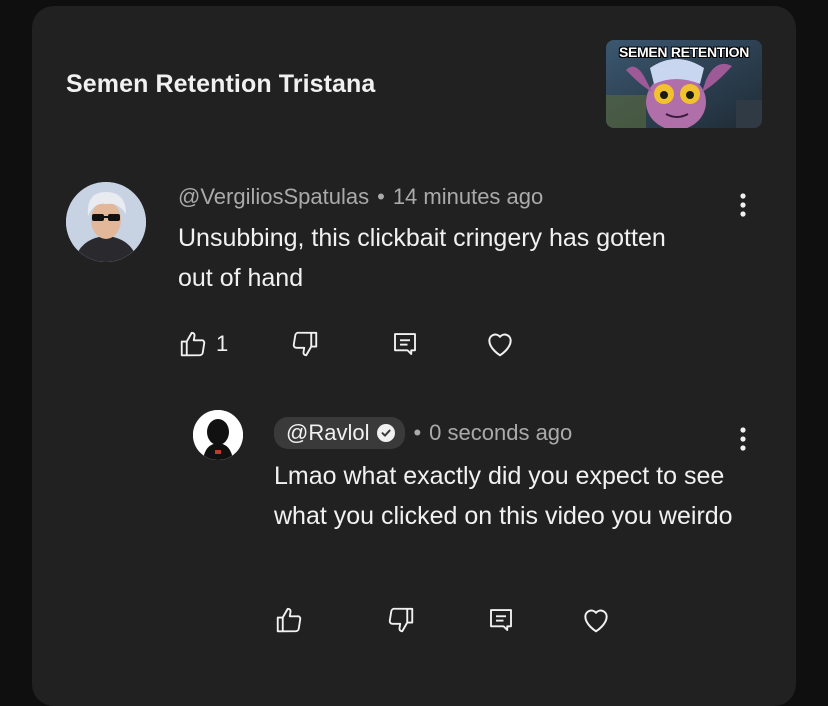 The image size is (828, 706). I want to click on reply-avatar, so click(218, 435).